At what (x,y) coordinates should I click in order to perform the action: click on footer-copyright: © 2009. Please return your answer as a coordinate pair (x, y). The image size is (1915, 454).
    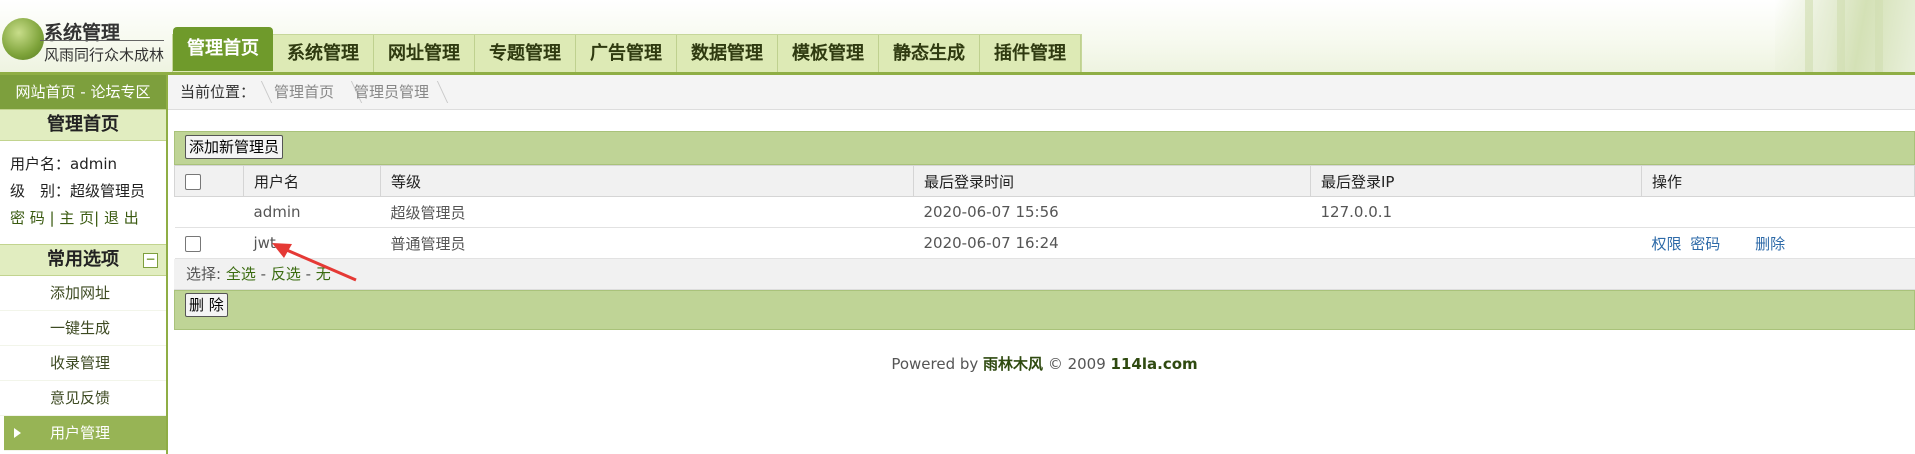
    Looking at the image, I should click on (1077, 364).